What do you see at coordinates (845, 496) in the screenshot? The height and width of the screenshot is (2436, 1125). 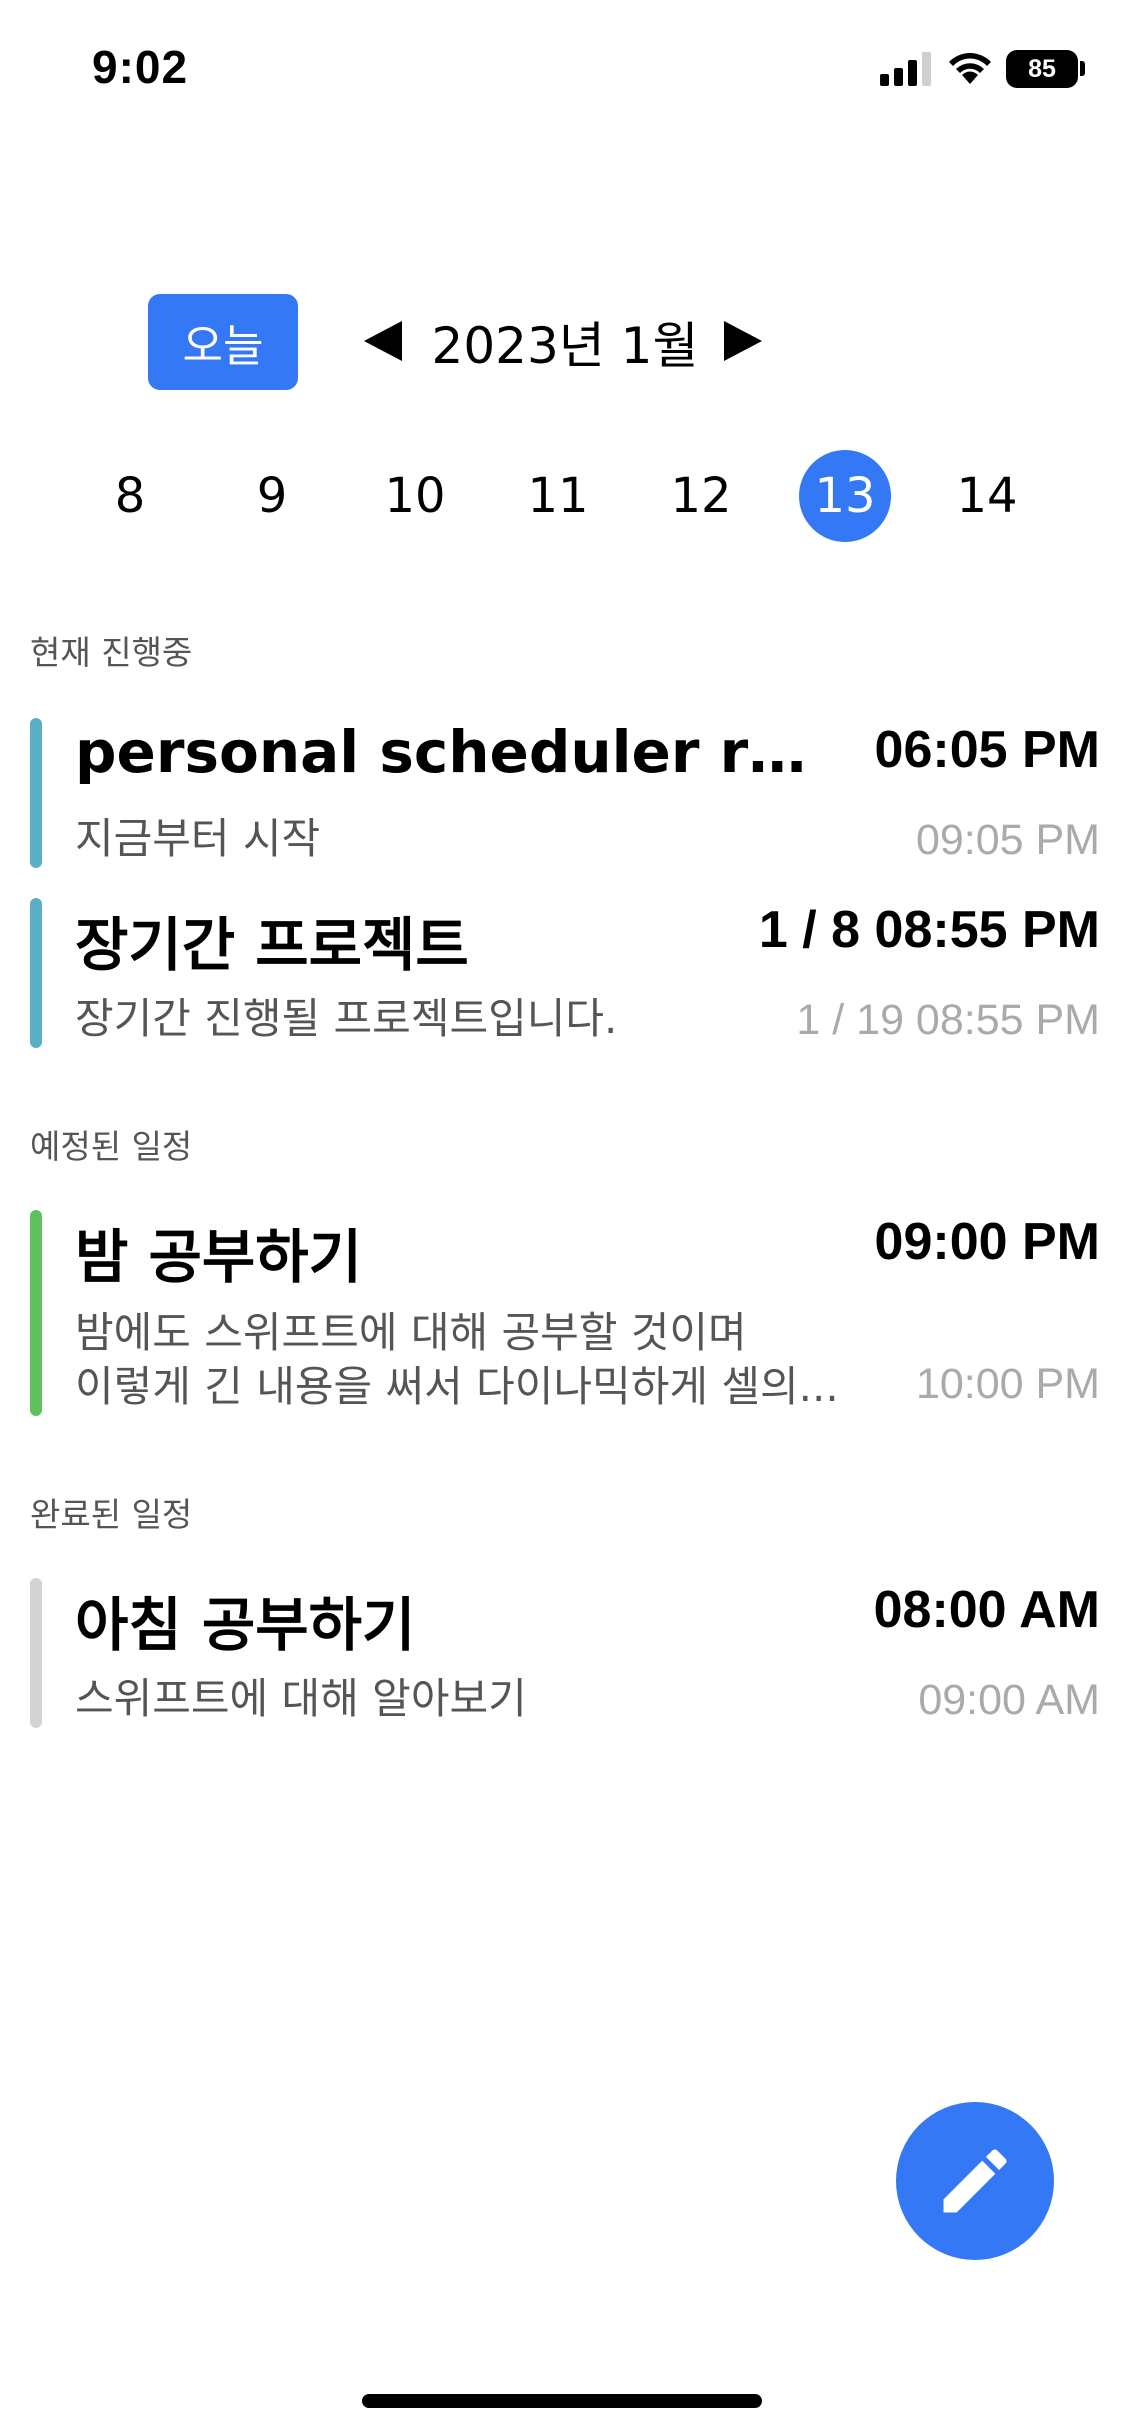 I see `day-13-selected: 13` at bounding box center [845, 496].